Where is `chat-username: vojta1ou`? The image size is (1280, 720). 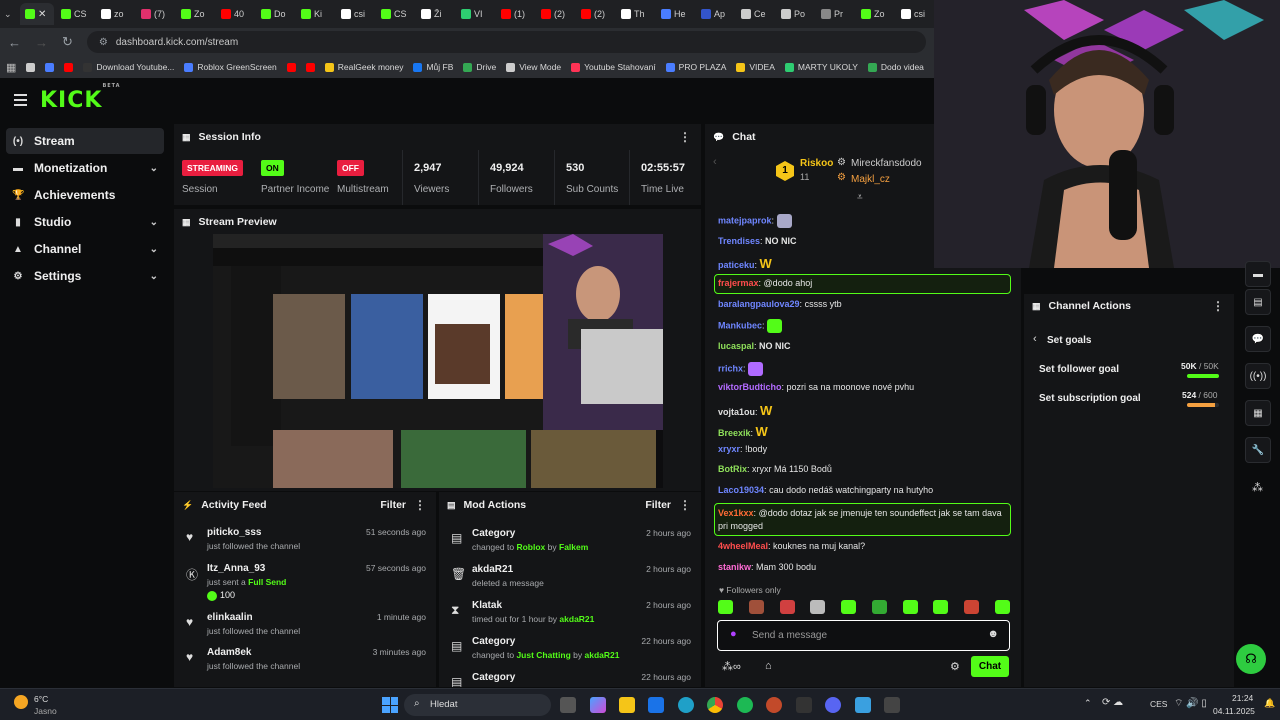
chat-username: vojta1ou is located at coordinates (736, 412).